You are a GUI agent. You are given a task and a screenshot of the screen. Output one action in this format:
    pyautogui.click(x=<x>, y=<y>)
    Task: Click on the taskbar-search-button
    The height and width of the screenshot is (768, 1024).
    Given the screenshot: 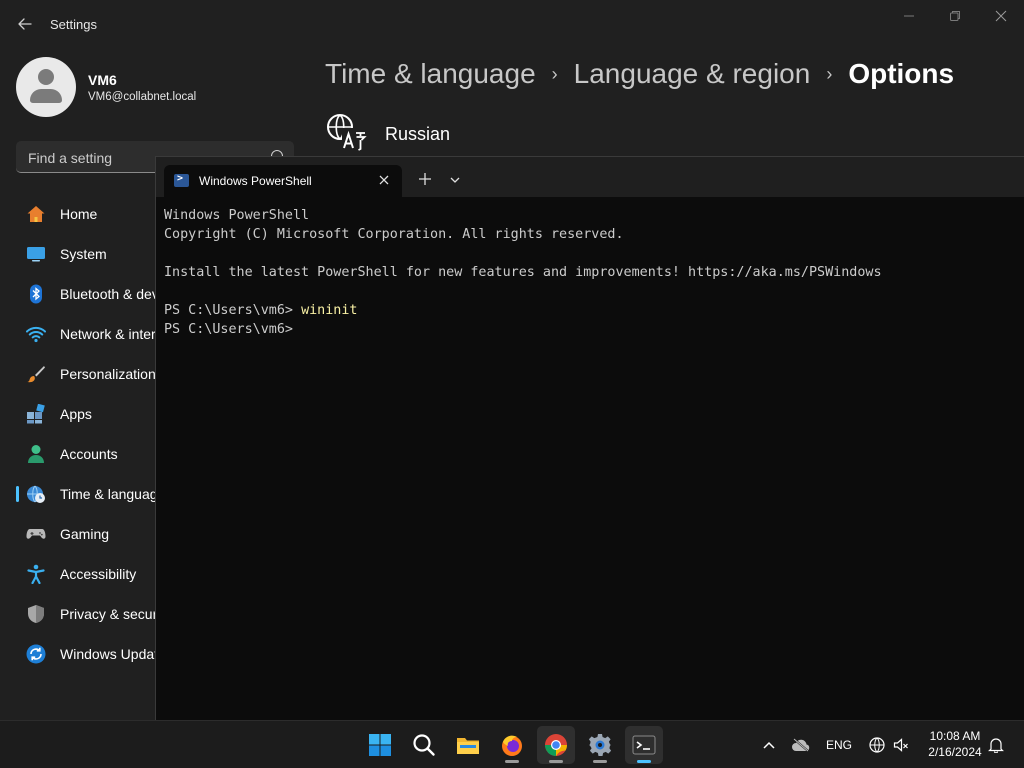 What is the action you would take?
    pyautogui.click(x=424, y=745)
    